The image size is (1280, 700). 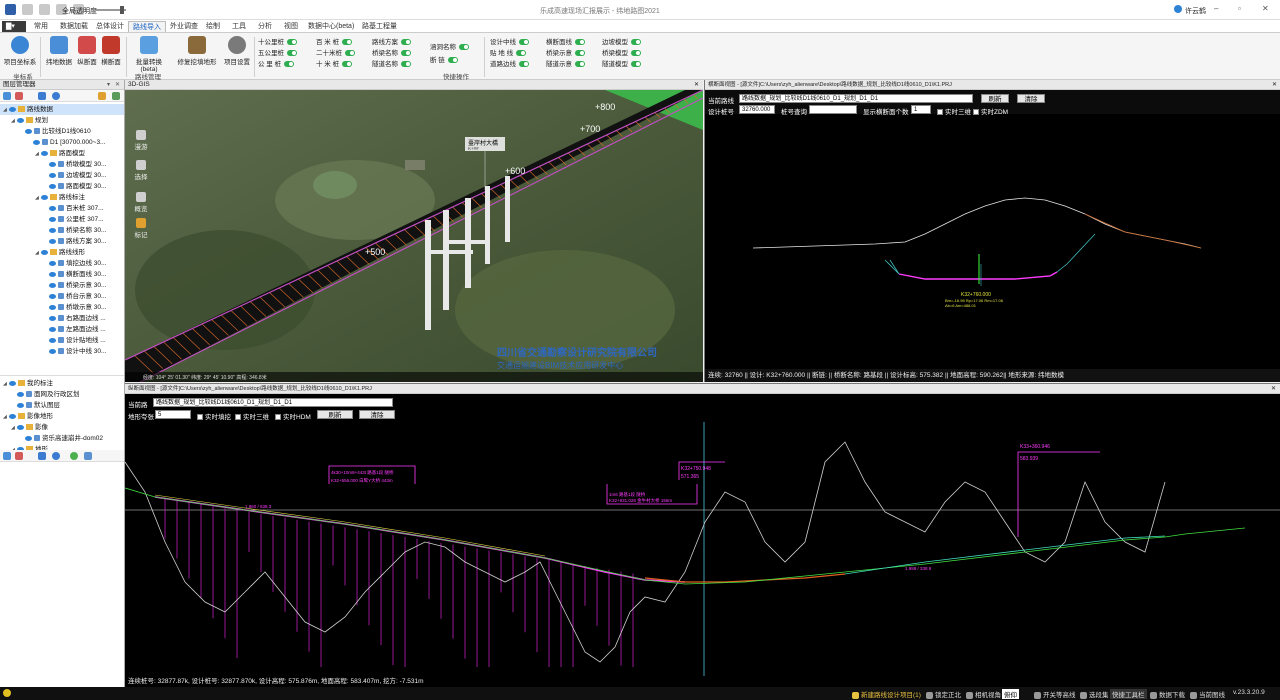 I want to click on toggle-20m: 二十米桩, so click(x=335, y=52).